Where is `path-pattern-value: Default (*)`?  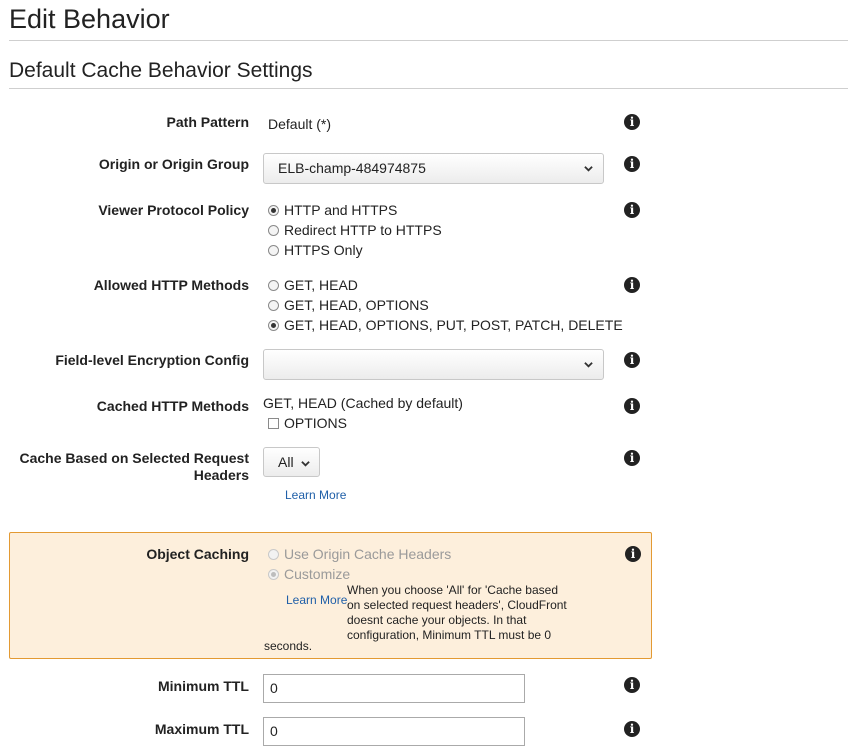 path-pattern-value: Default (*) is located at coordinates (300, 124).